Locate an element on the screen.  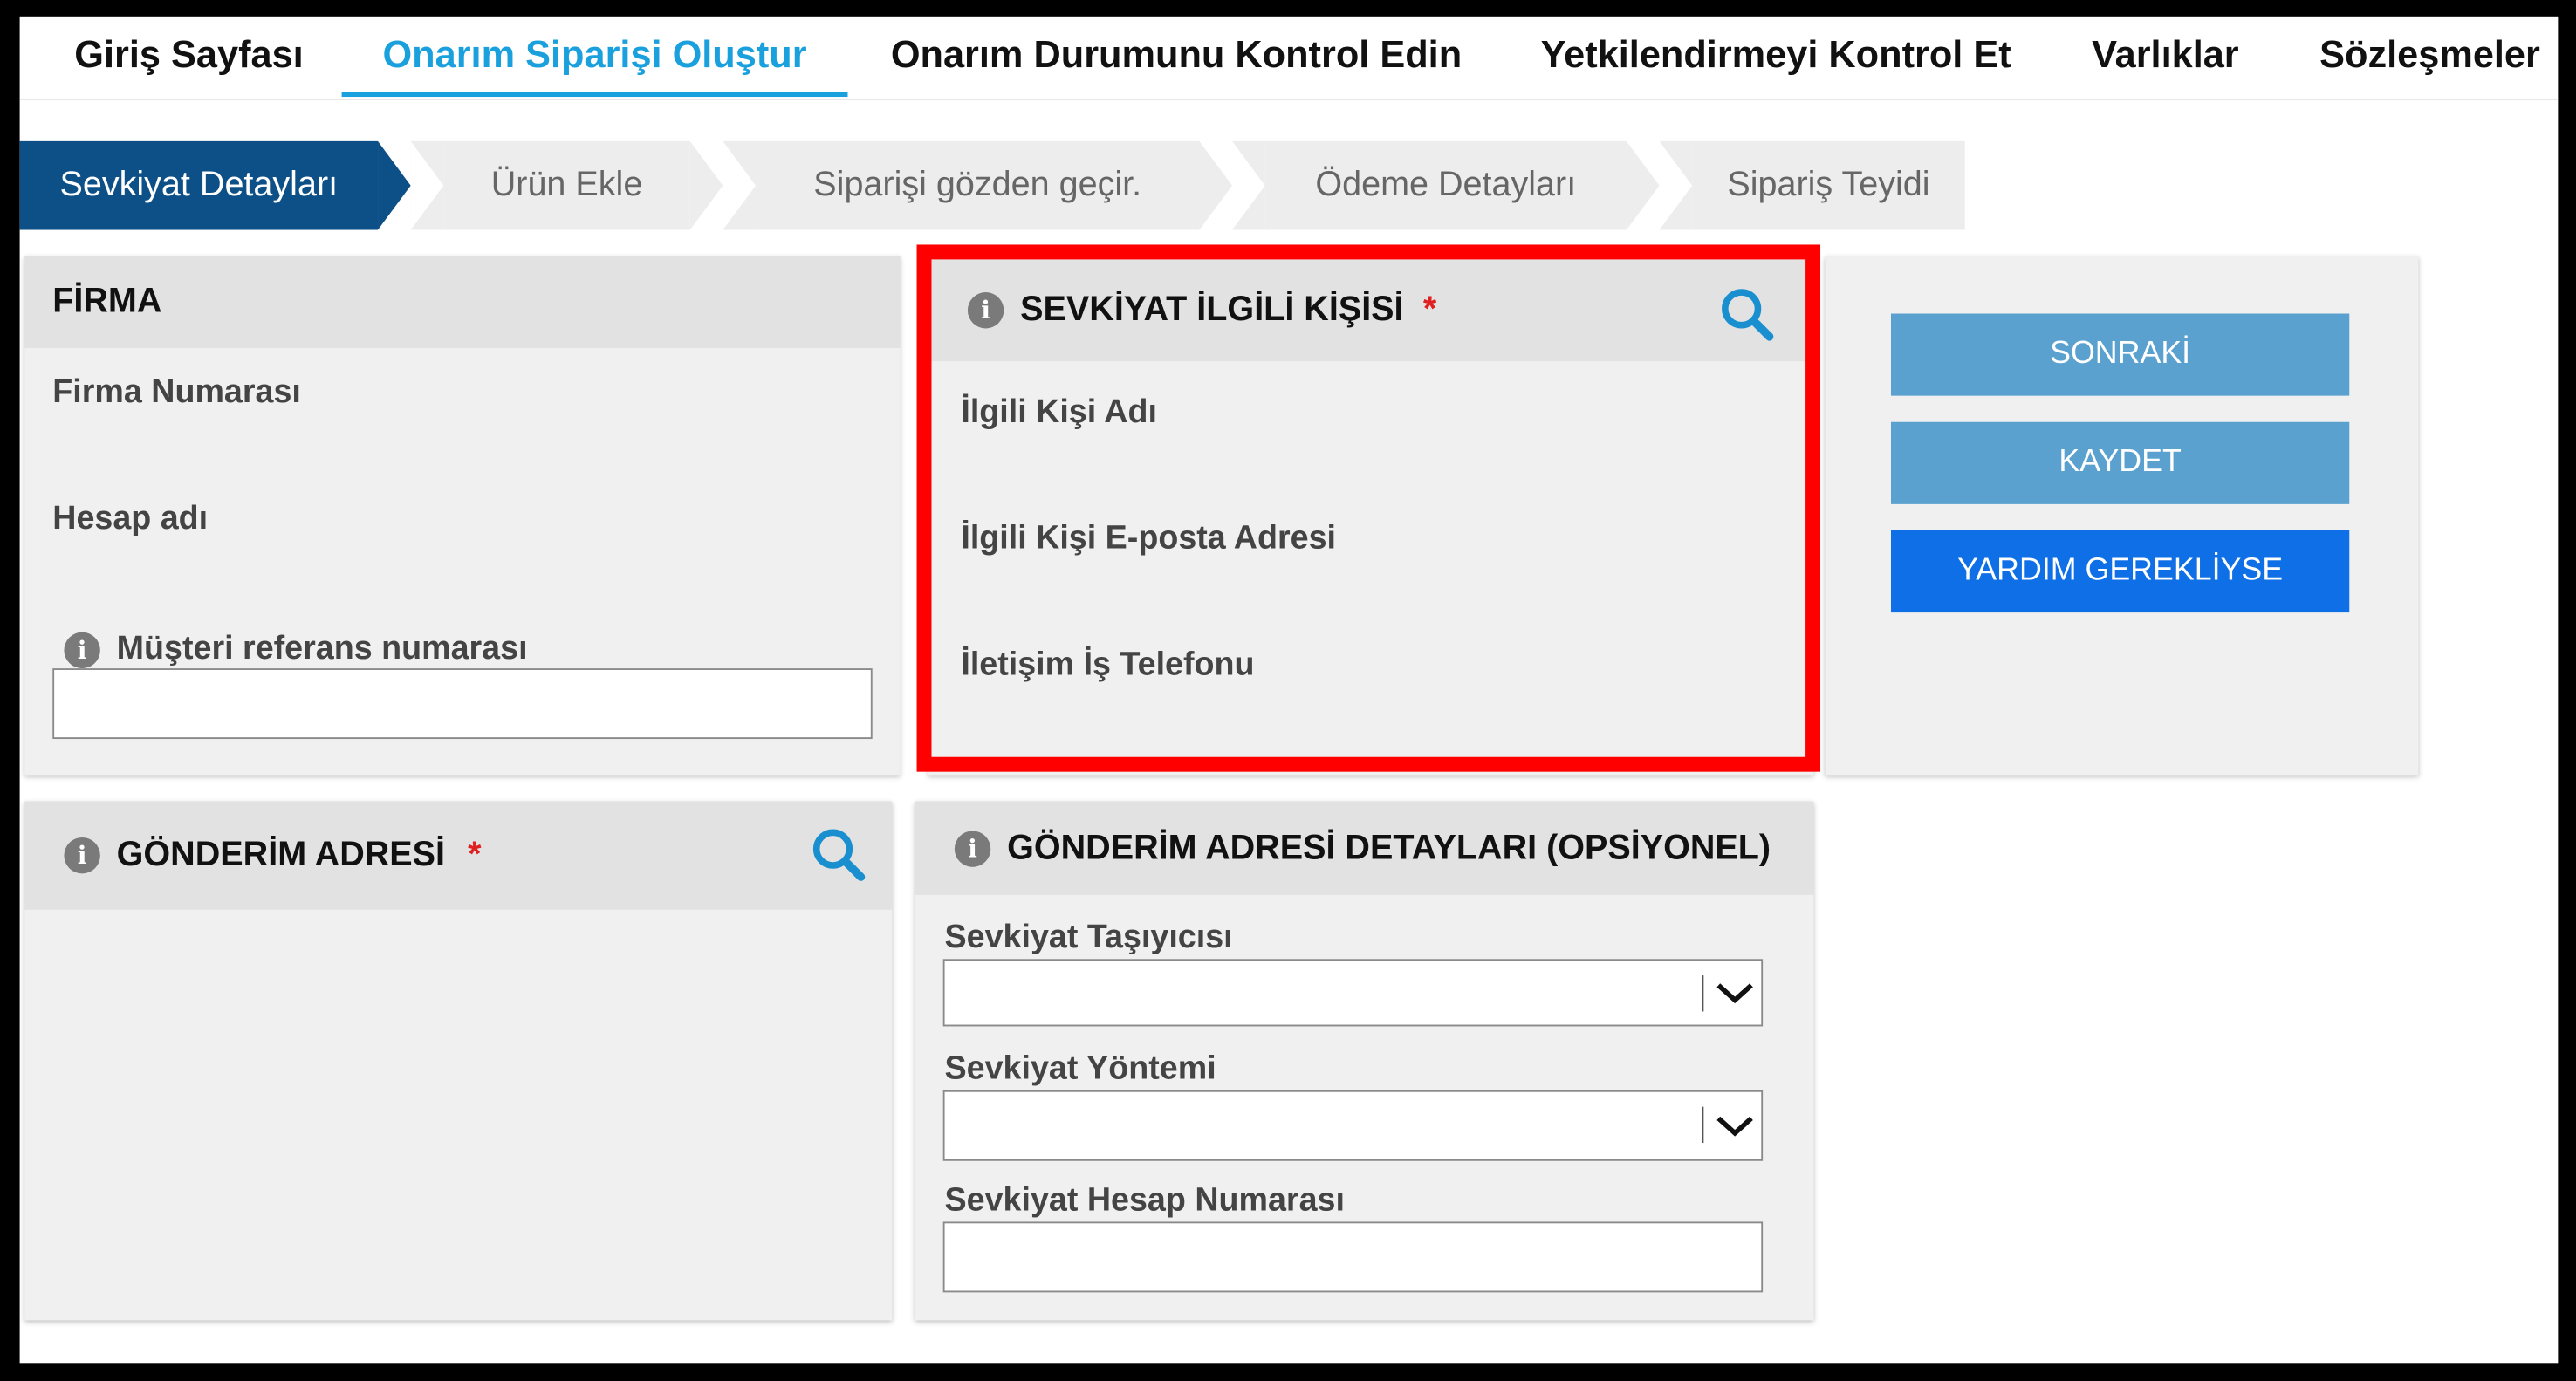
shipping-address-panel: GÖNDERİM ADRESİ * i is located at coordinates (459, 1061).